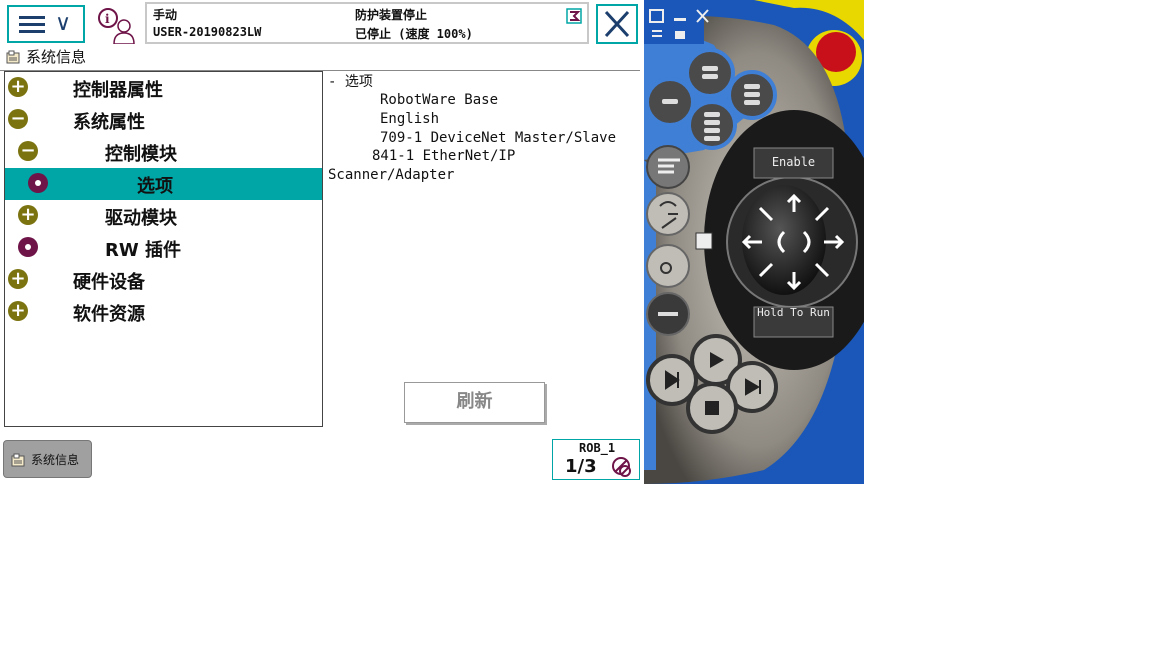 This screenshot has width=1152, height=648. I want to click on tree-item-drive-module: + 驱动模块, so click(163, 216).